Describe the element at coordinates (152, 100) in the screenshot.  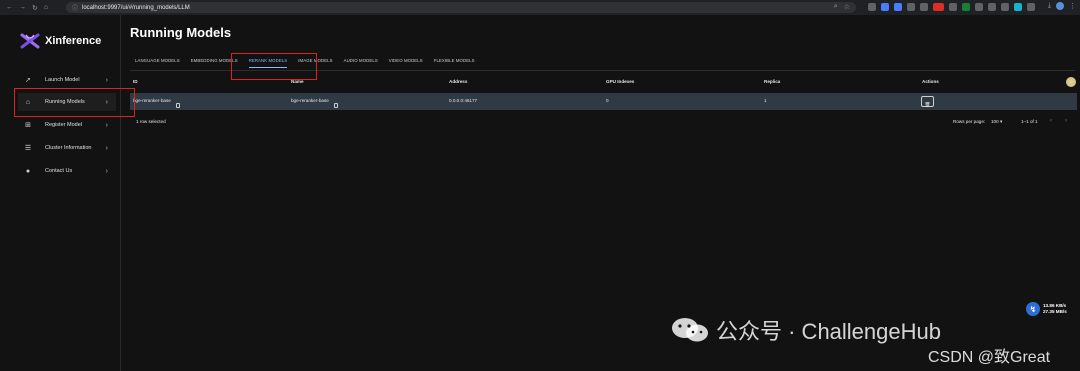
I see `cell-id-text: bge-reranker-base` at that location.